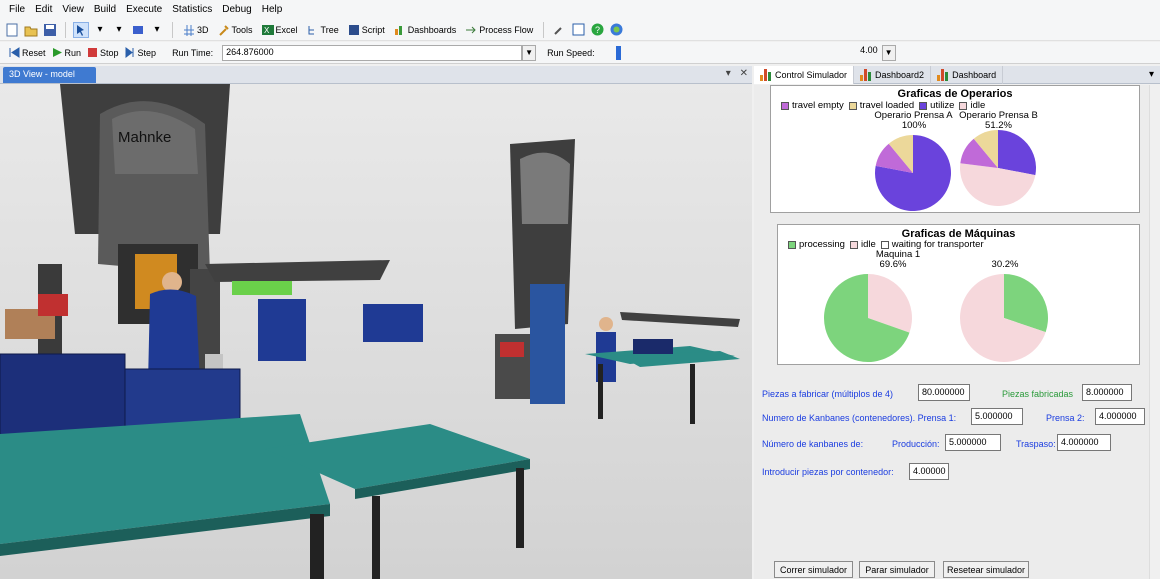 This screenshot has width=1160, height=579. Describe the element at coordinates (888, 52) in the screenshot. I see `run-speed-dropdown: ▼` at that location.